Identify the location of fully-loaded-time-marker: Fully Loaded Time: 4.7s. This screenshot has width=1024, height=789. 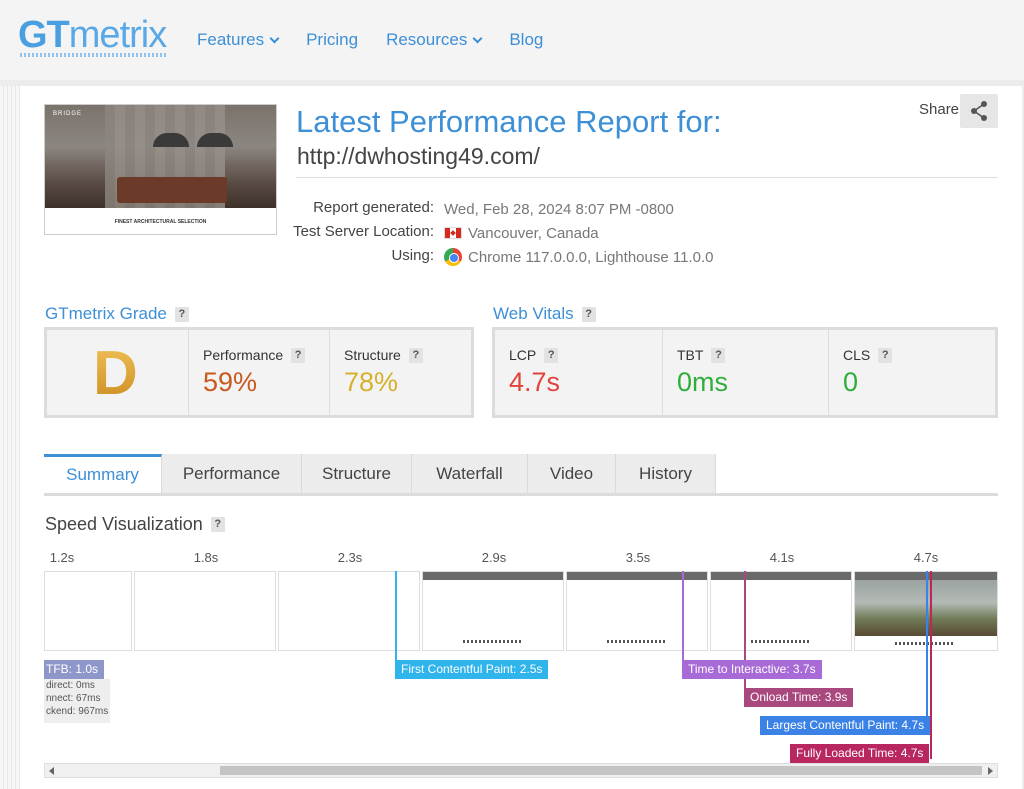
(860, 753).